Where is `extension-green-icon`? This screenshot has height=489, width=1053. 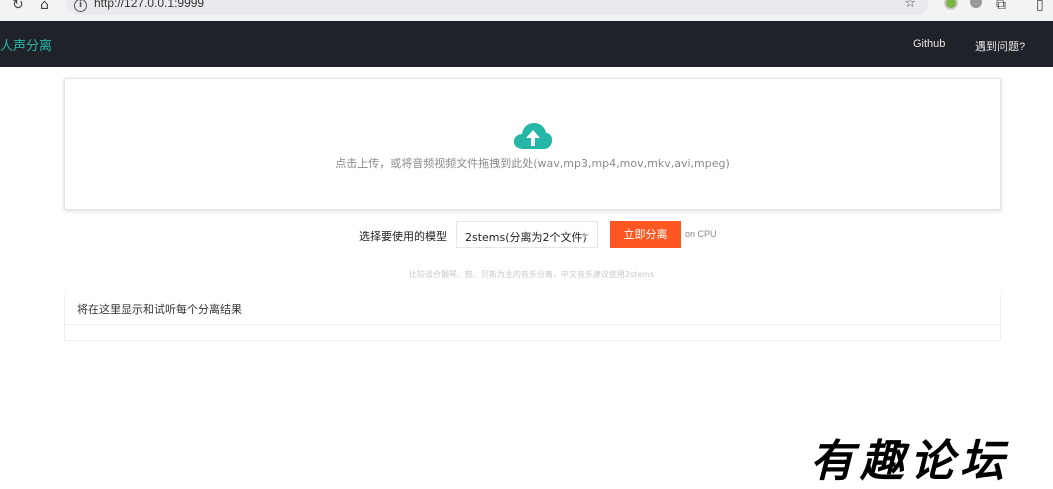
extension-green-icon is located at coordinates (951, 5).